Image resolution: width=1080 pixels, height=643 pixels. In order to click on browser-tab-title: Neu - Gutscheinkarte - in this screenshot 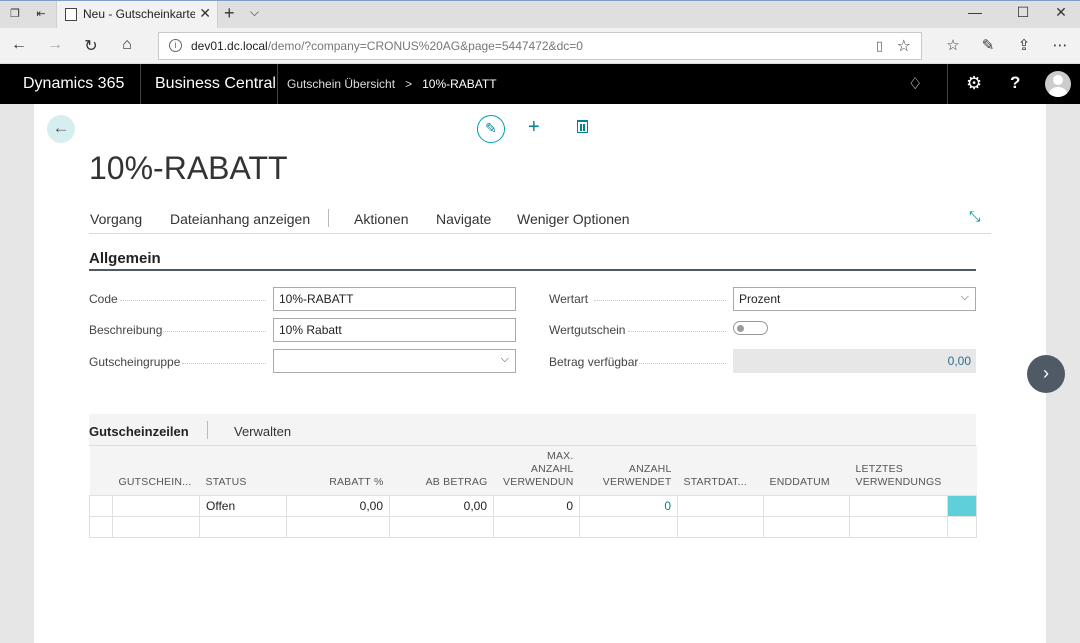, I will do `click(139, 14)`.